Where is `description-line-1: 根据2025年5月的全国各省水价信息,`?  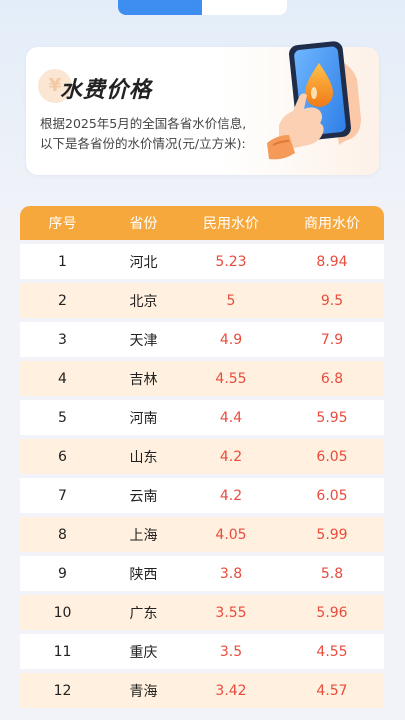
description-line-1: 根据2025年5月的全国各省水价信息, is located at coordinates (143, 123).